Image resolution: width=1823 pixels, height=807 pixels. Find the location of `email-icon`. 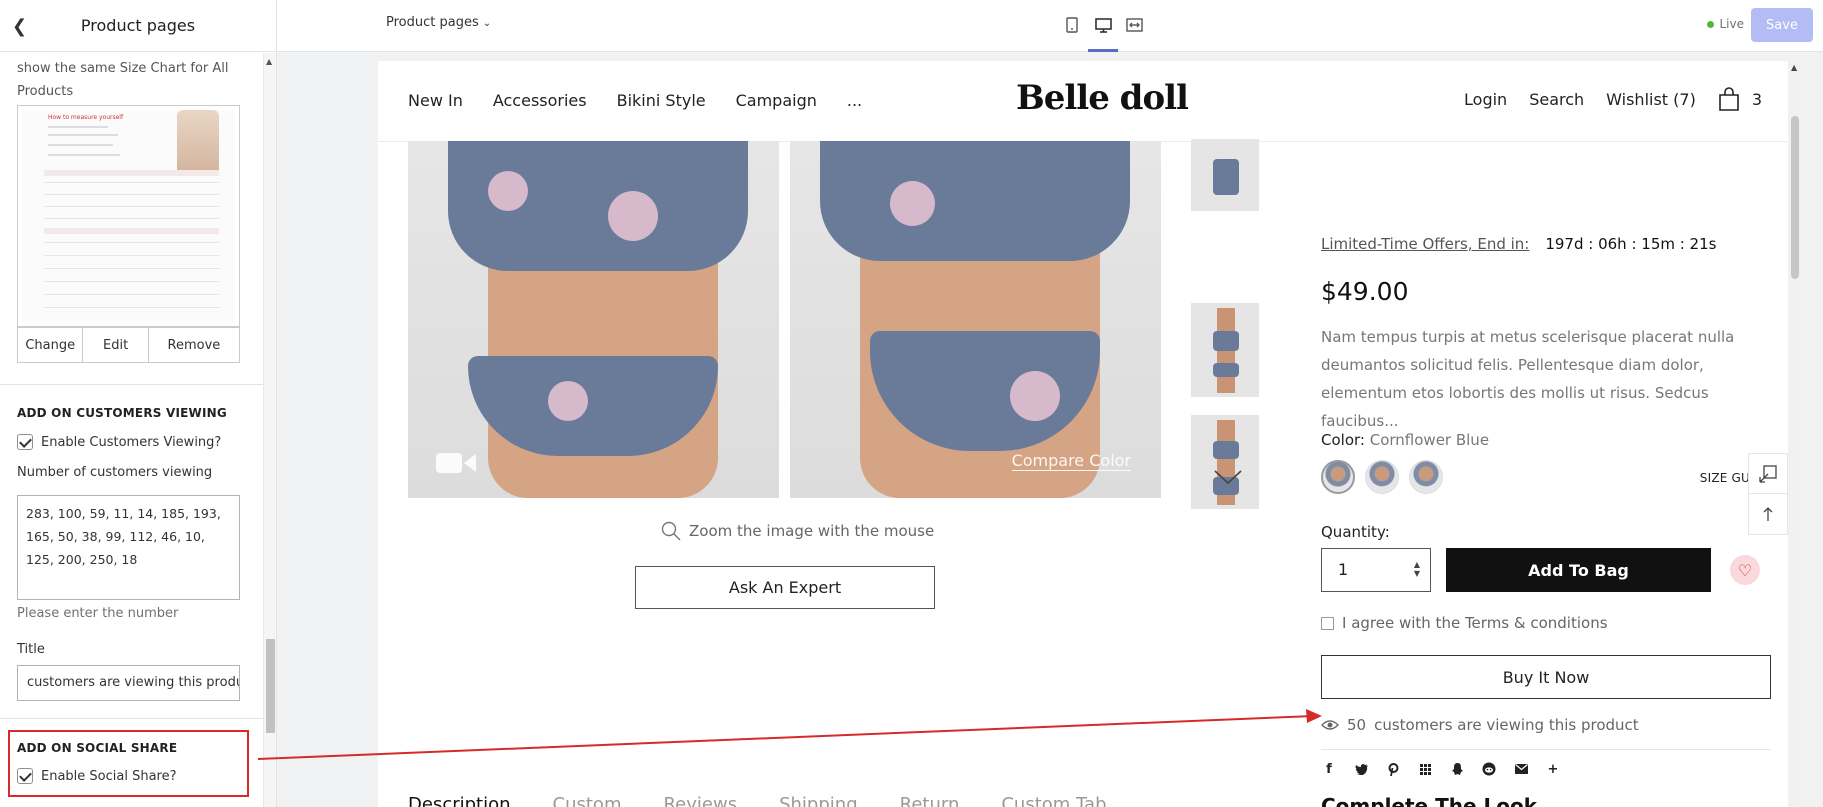

email-icon is located at coordinates (1521, 769).